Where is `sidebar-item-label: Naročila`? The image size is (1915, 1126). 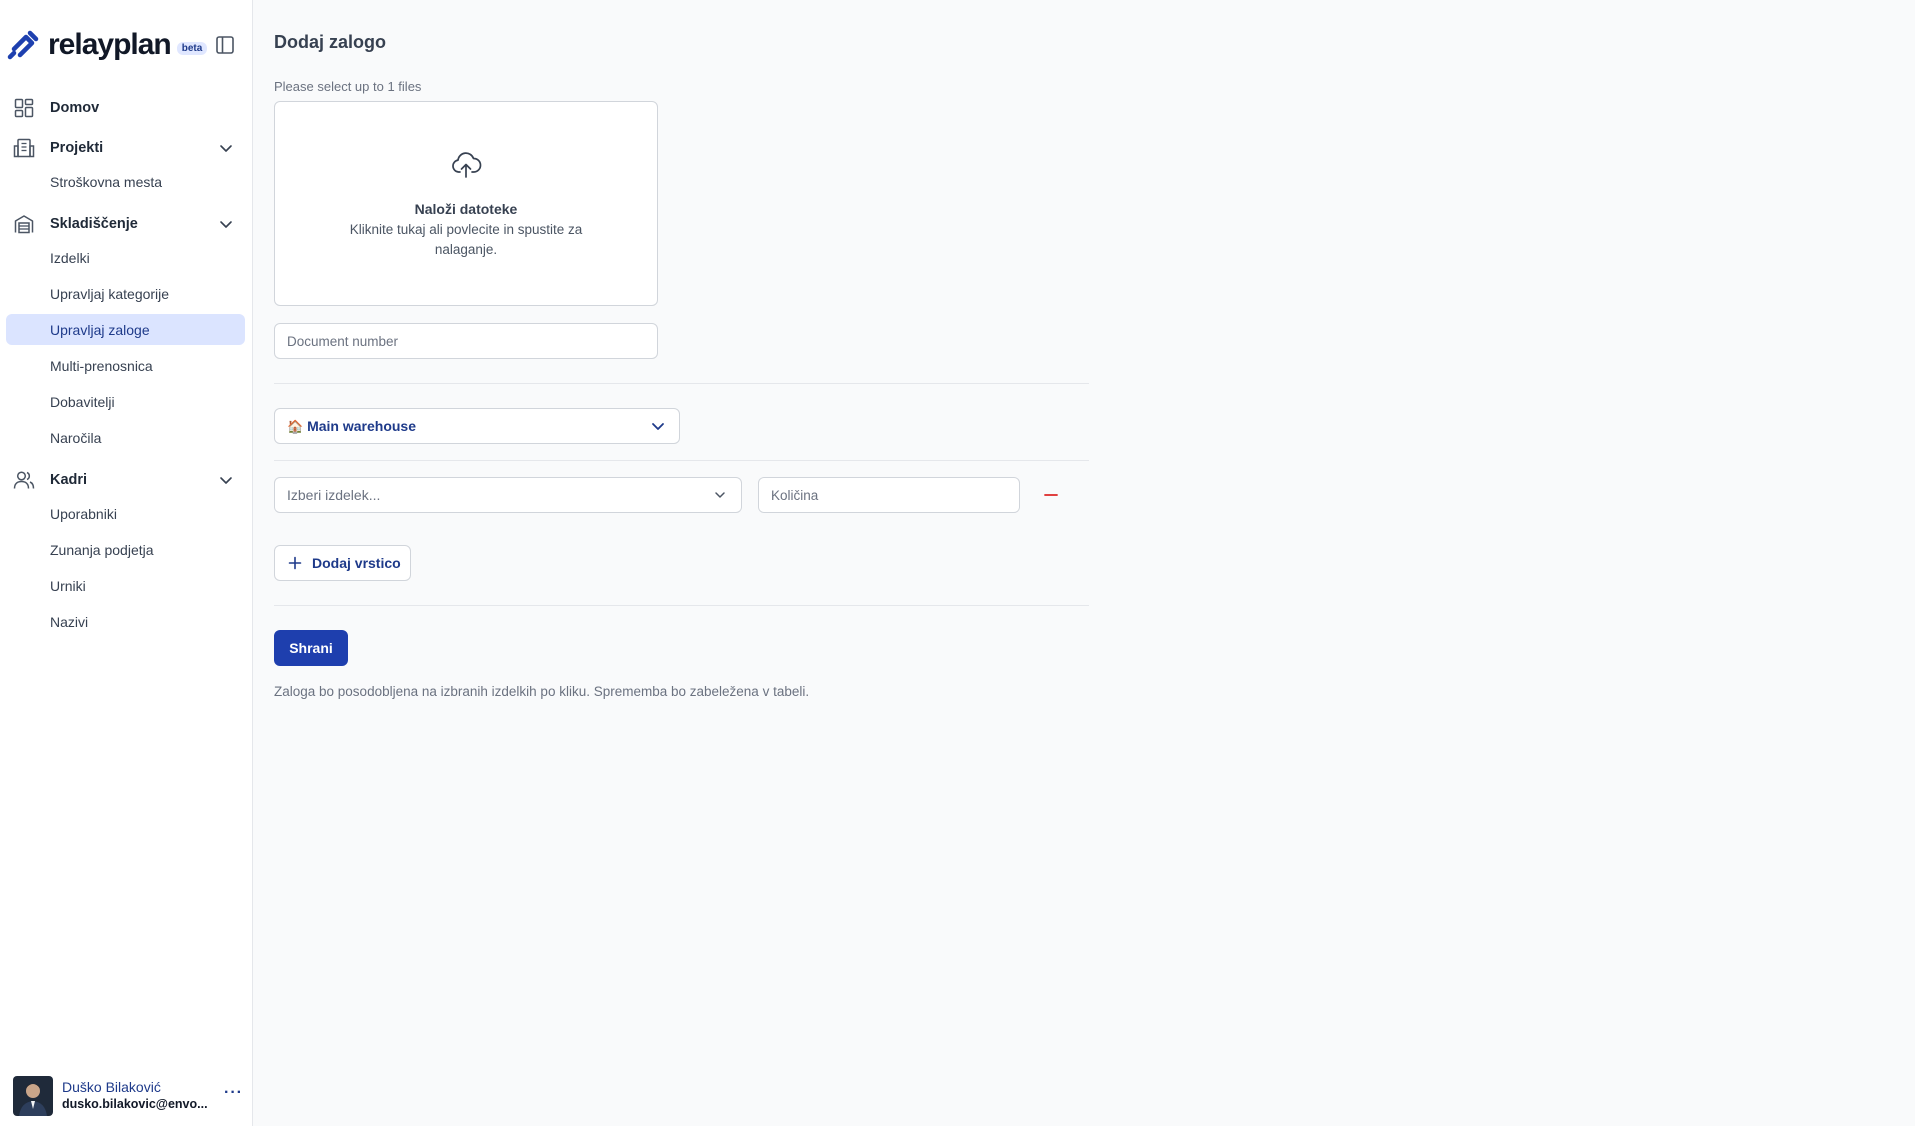
sidebar-item-label: Naročila is located at coordinates (76, 437).